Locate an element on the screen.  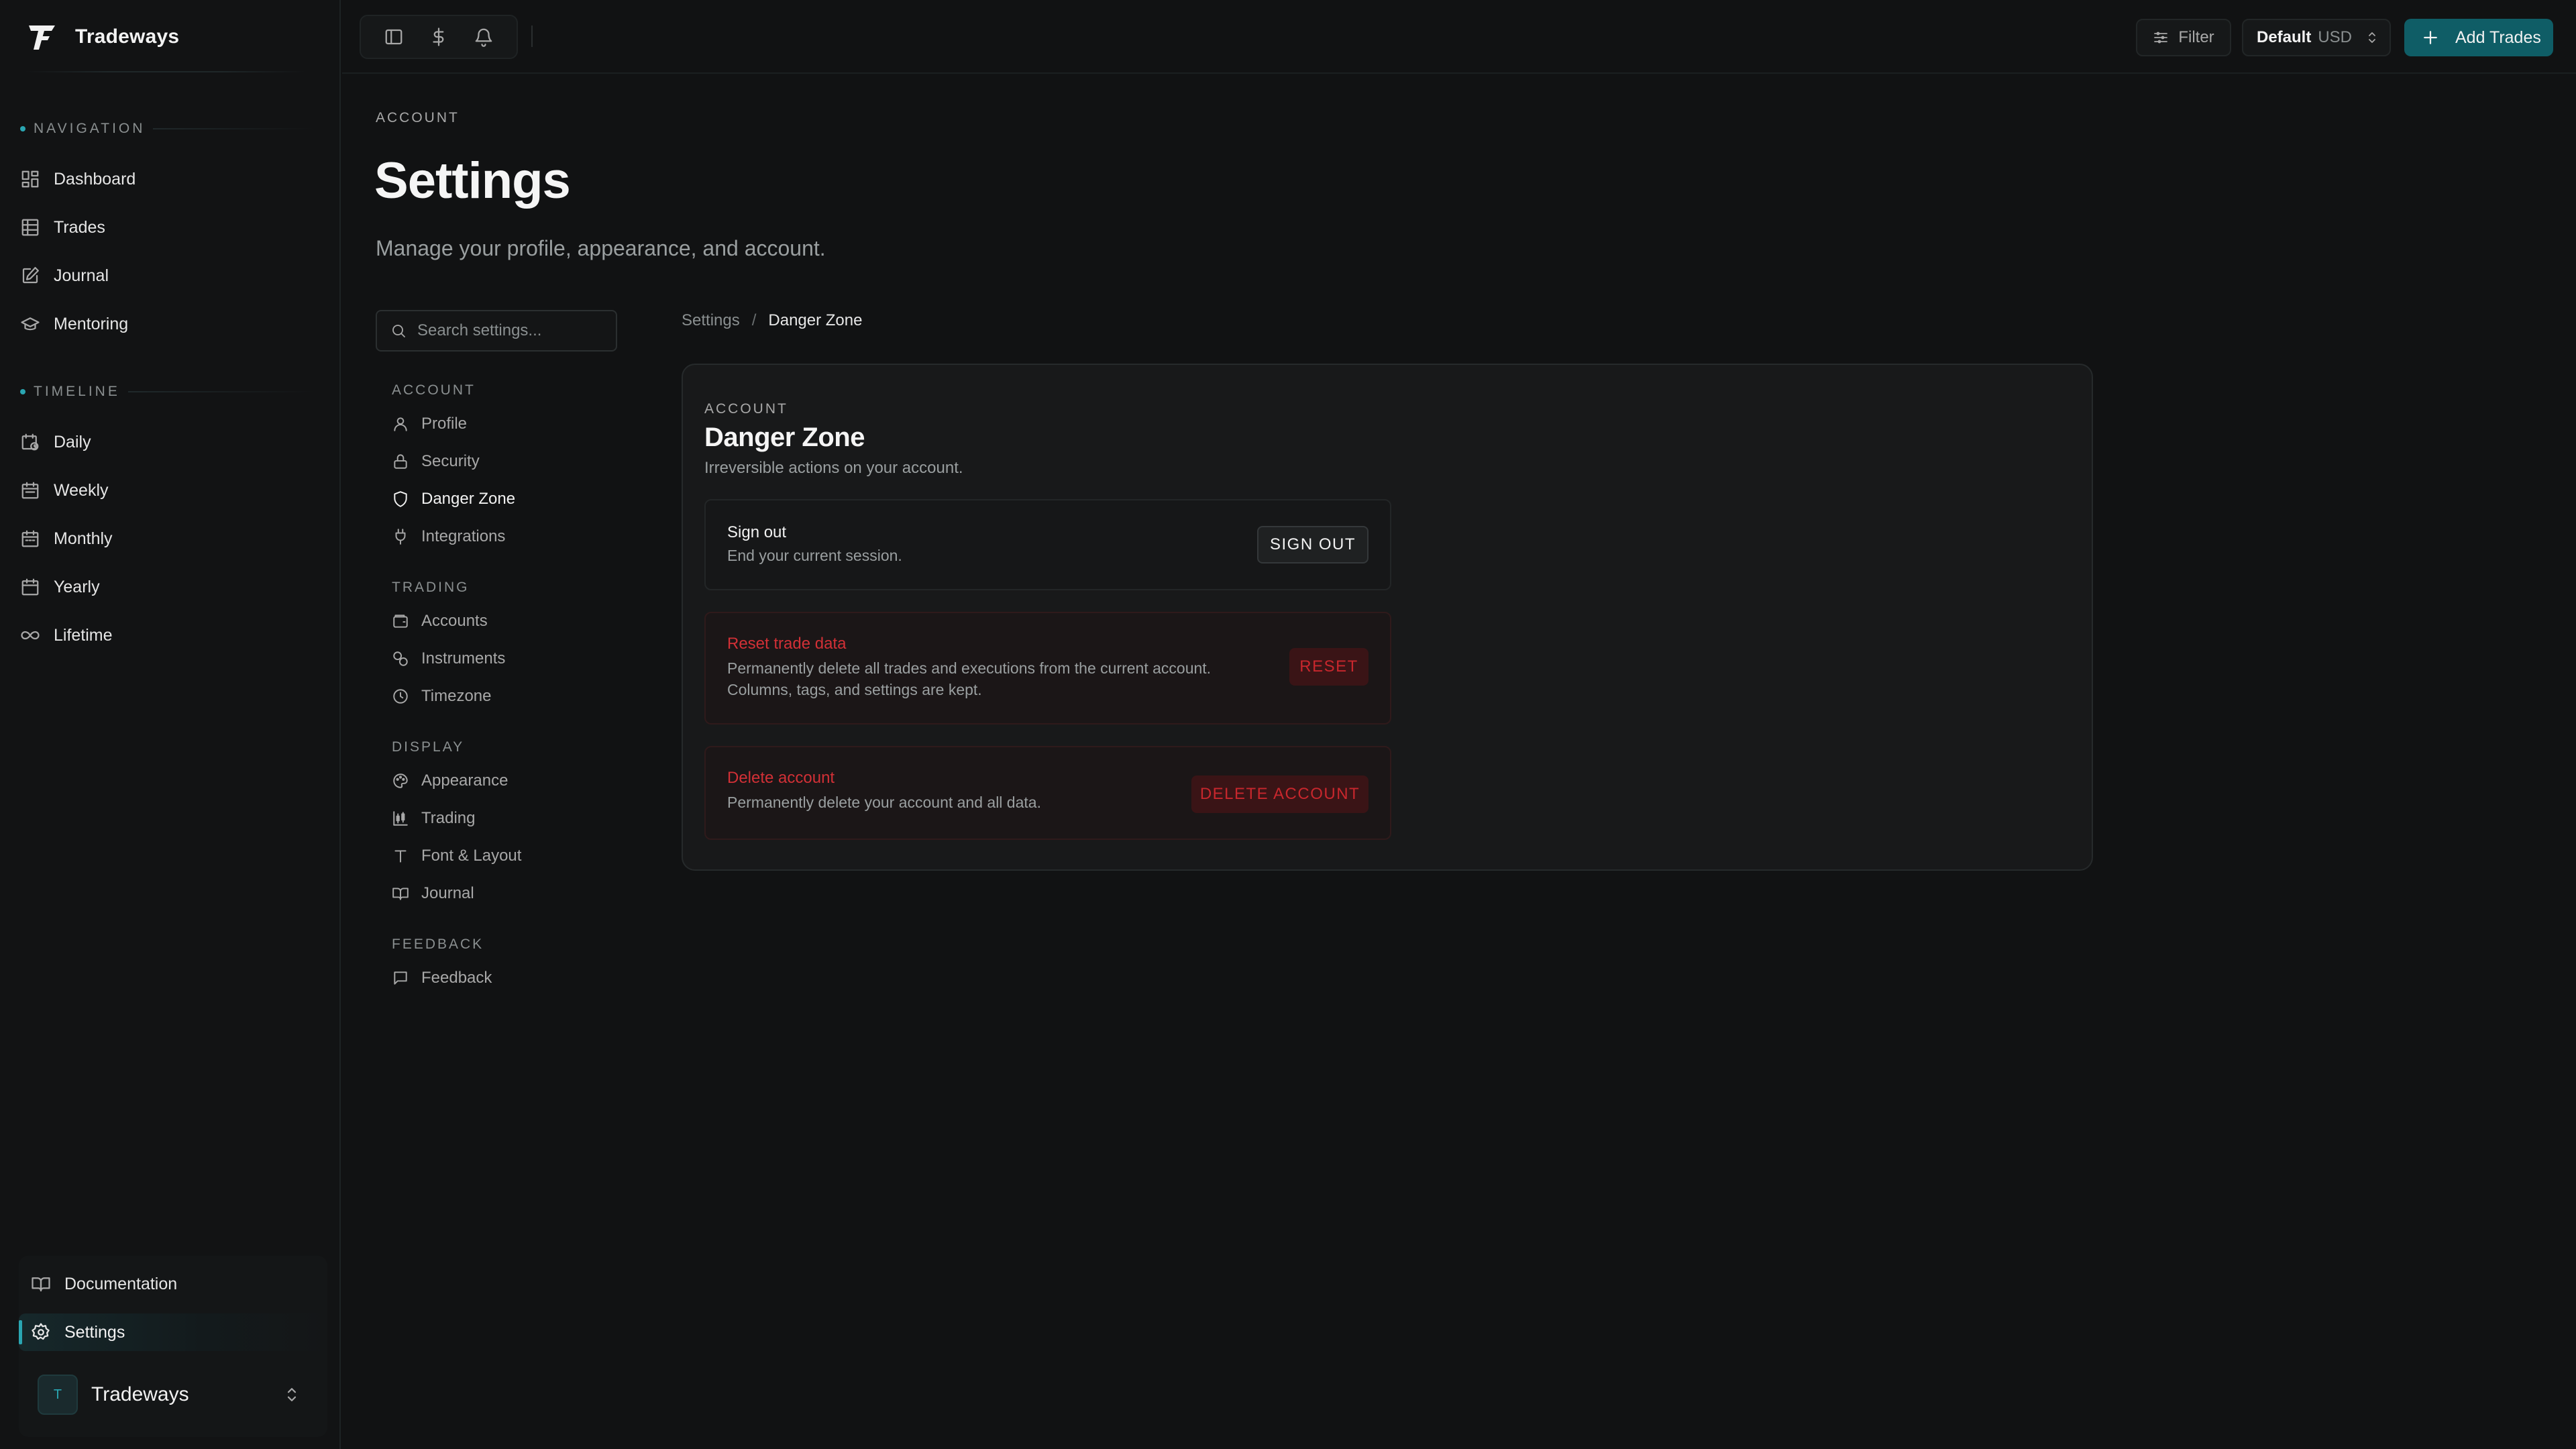
coins-icon is located at coordinates (400, 658).